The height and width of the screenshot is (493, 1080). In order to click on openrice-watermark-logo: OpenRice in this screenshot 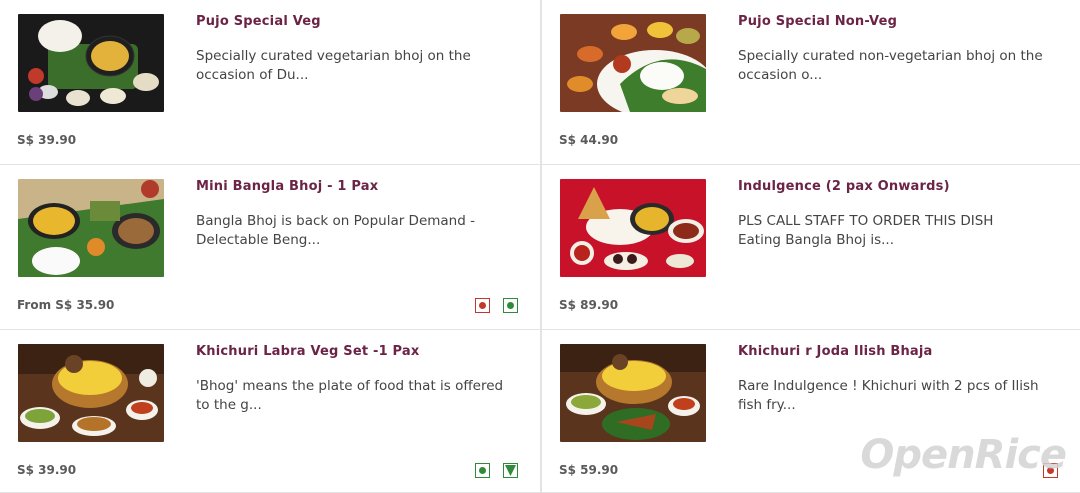, I will do `click(963, 455)`.